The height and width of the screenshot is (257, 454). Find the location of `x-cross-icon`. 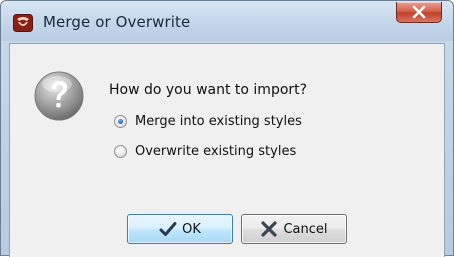

x-cross-icon is located at coordinates (269, 229).